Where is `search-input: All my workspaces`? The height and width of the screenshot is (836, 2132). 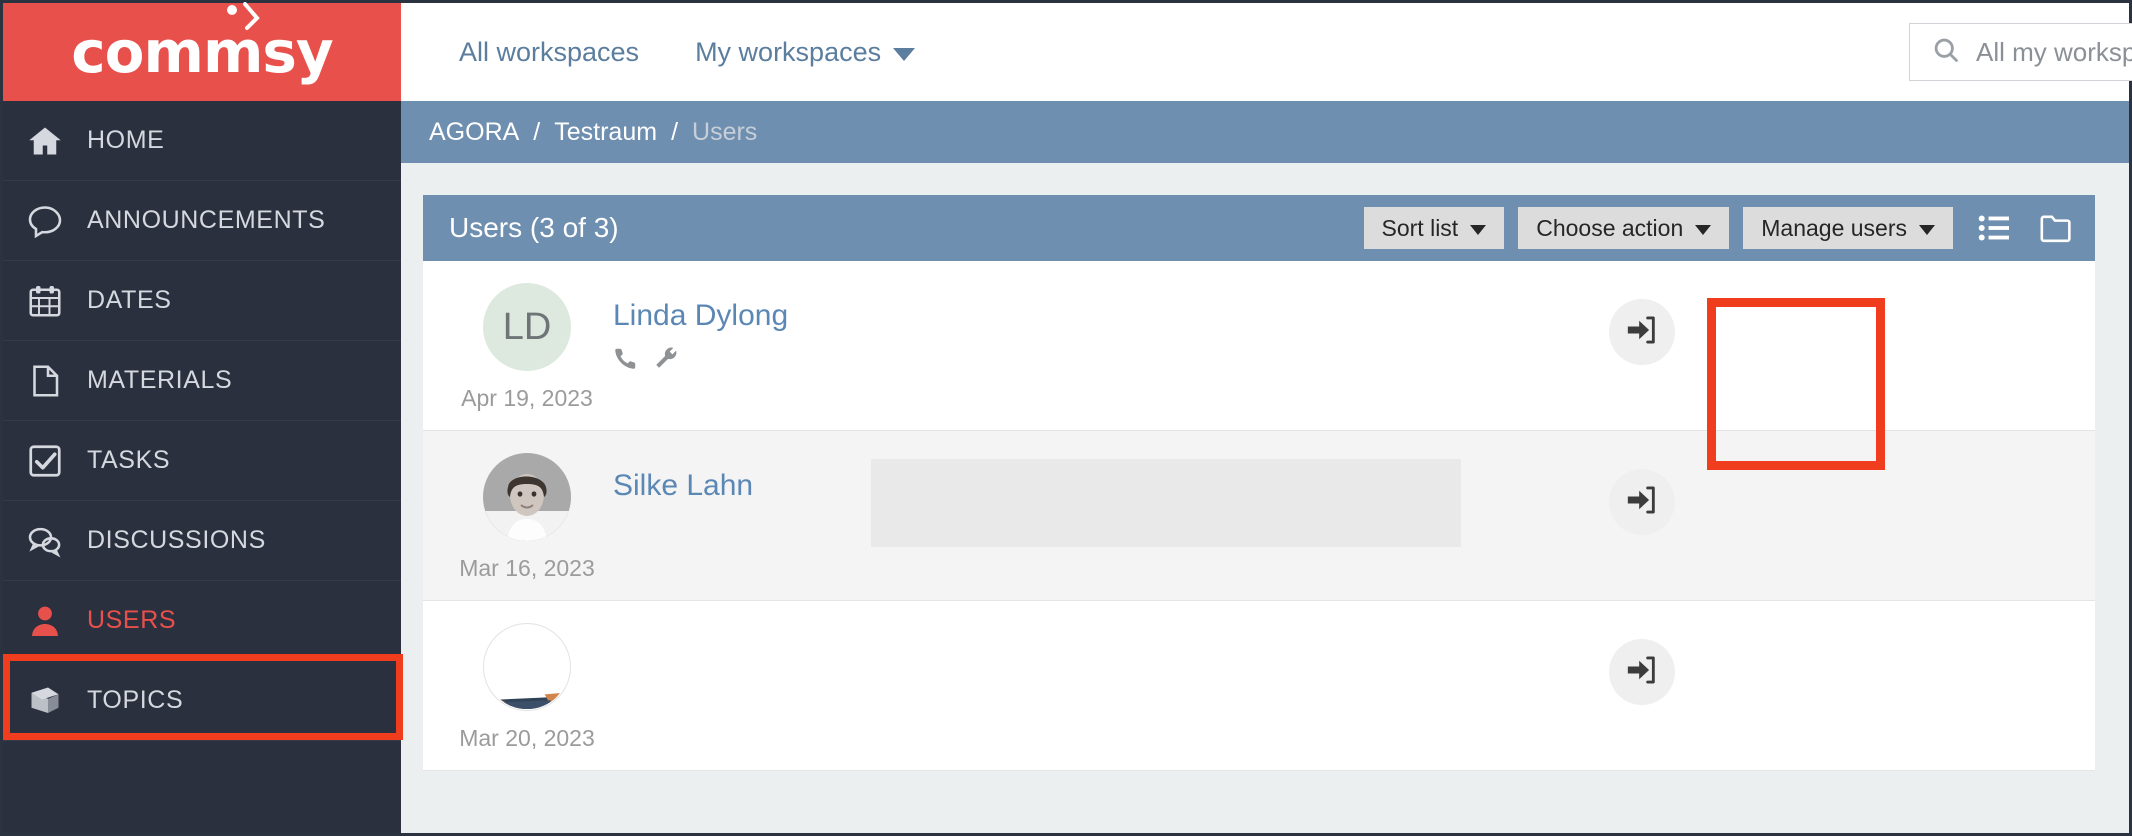 search-input: All my workspaces is located at coordinates (2020, 52).